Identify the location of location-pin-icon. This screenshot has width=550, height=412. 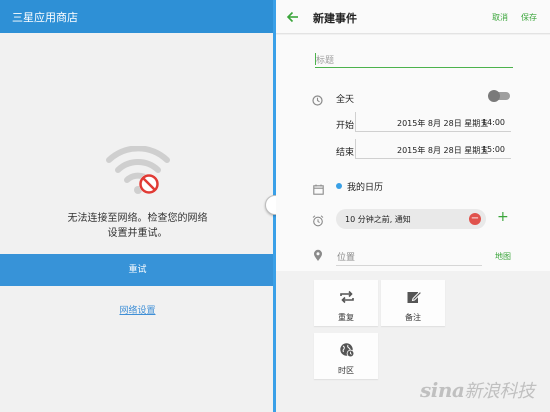
(318, 256).